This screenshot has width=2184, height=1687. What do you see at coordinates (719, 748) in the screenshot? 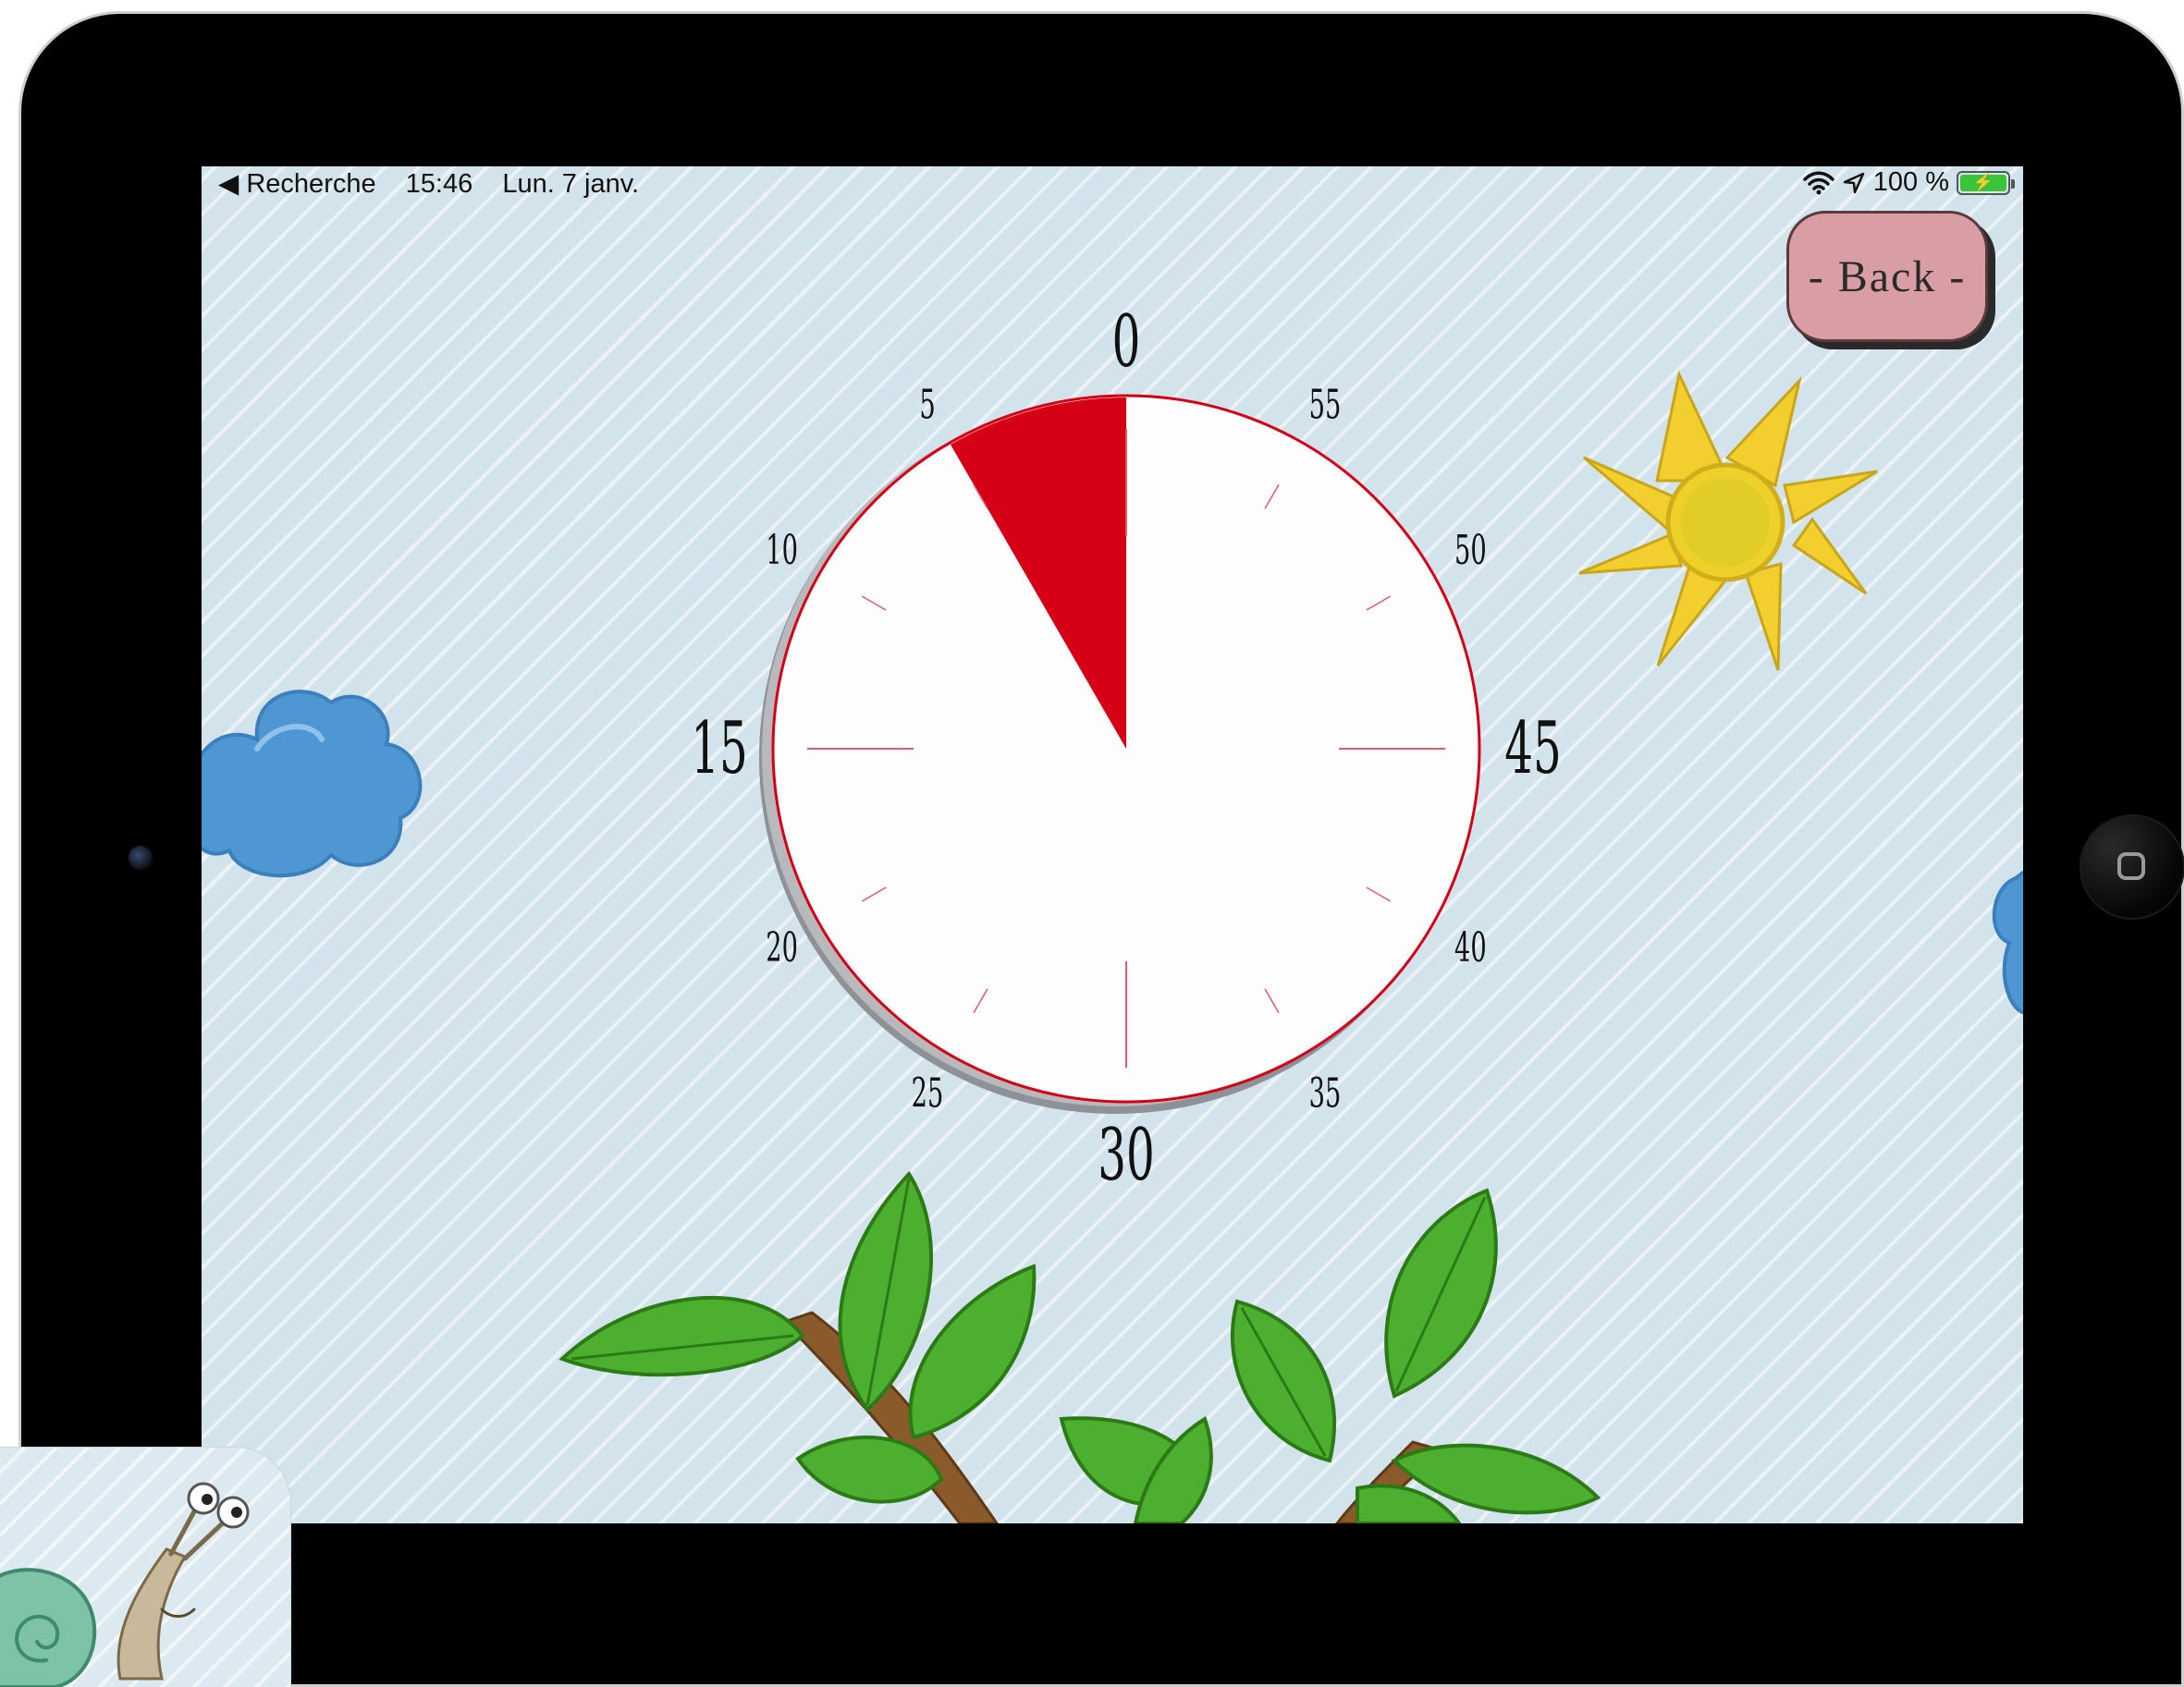
I see `dial-label-15: 15` at bounding box center [719, 748].